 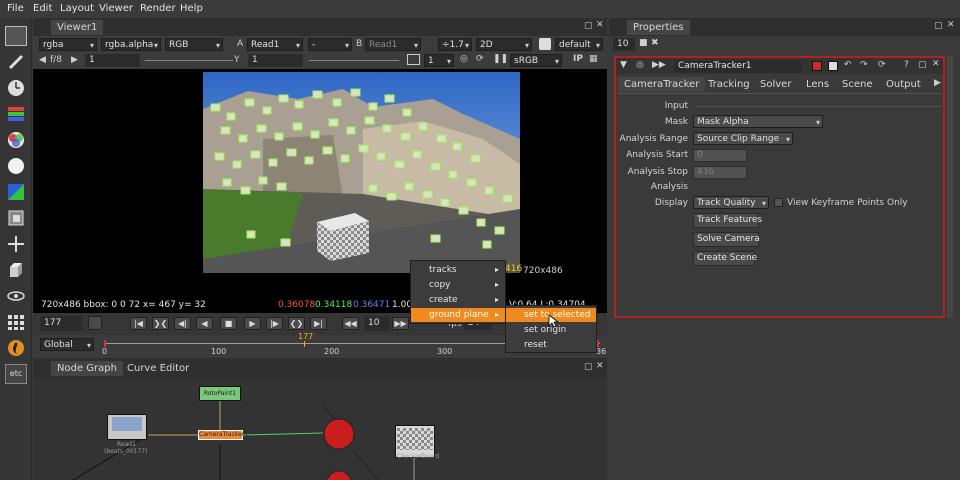 I want to click on help-icon: ?, so click(x=906, y=65).